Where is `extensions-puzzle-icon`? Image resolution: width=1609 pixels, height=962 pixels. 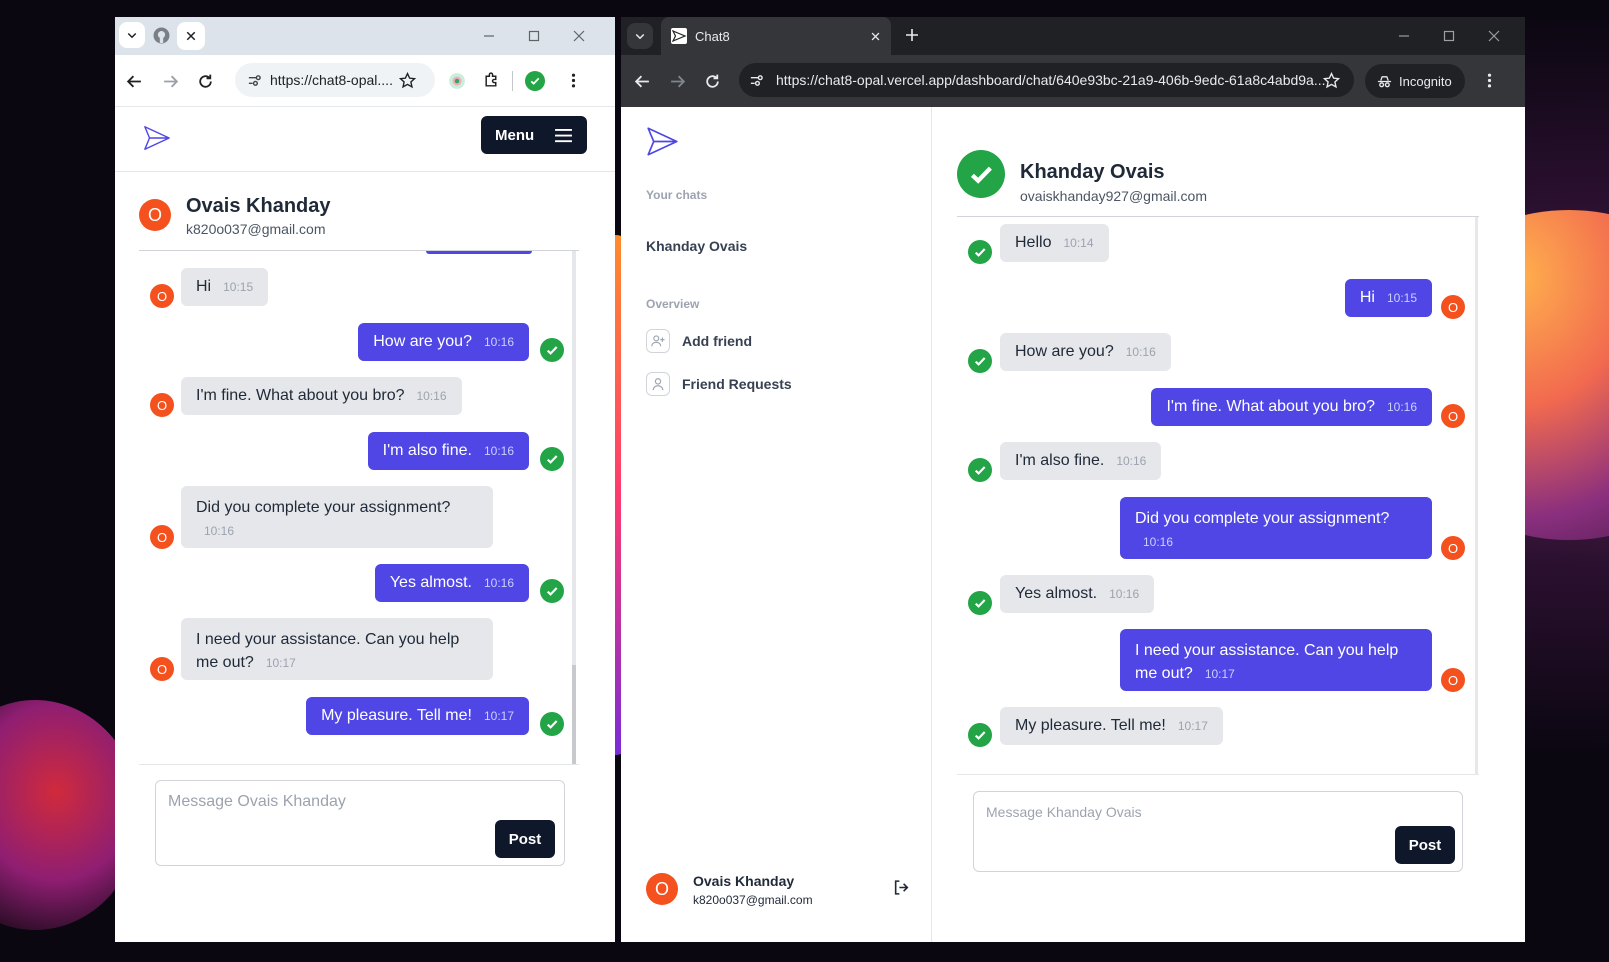 extensions-puzzle-icon is located at coordinates (491, 83).